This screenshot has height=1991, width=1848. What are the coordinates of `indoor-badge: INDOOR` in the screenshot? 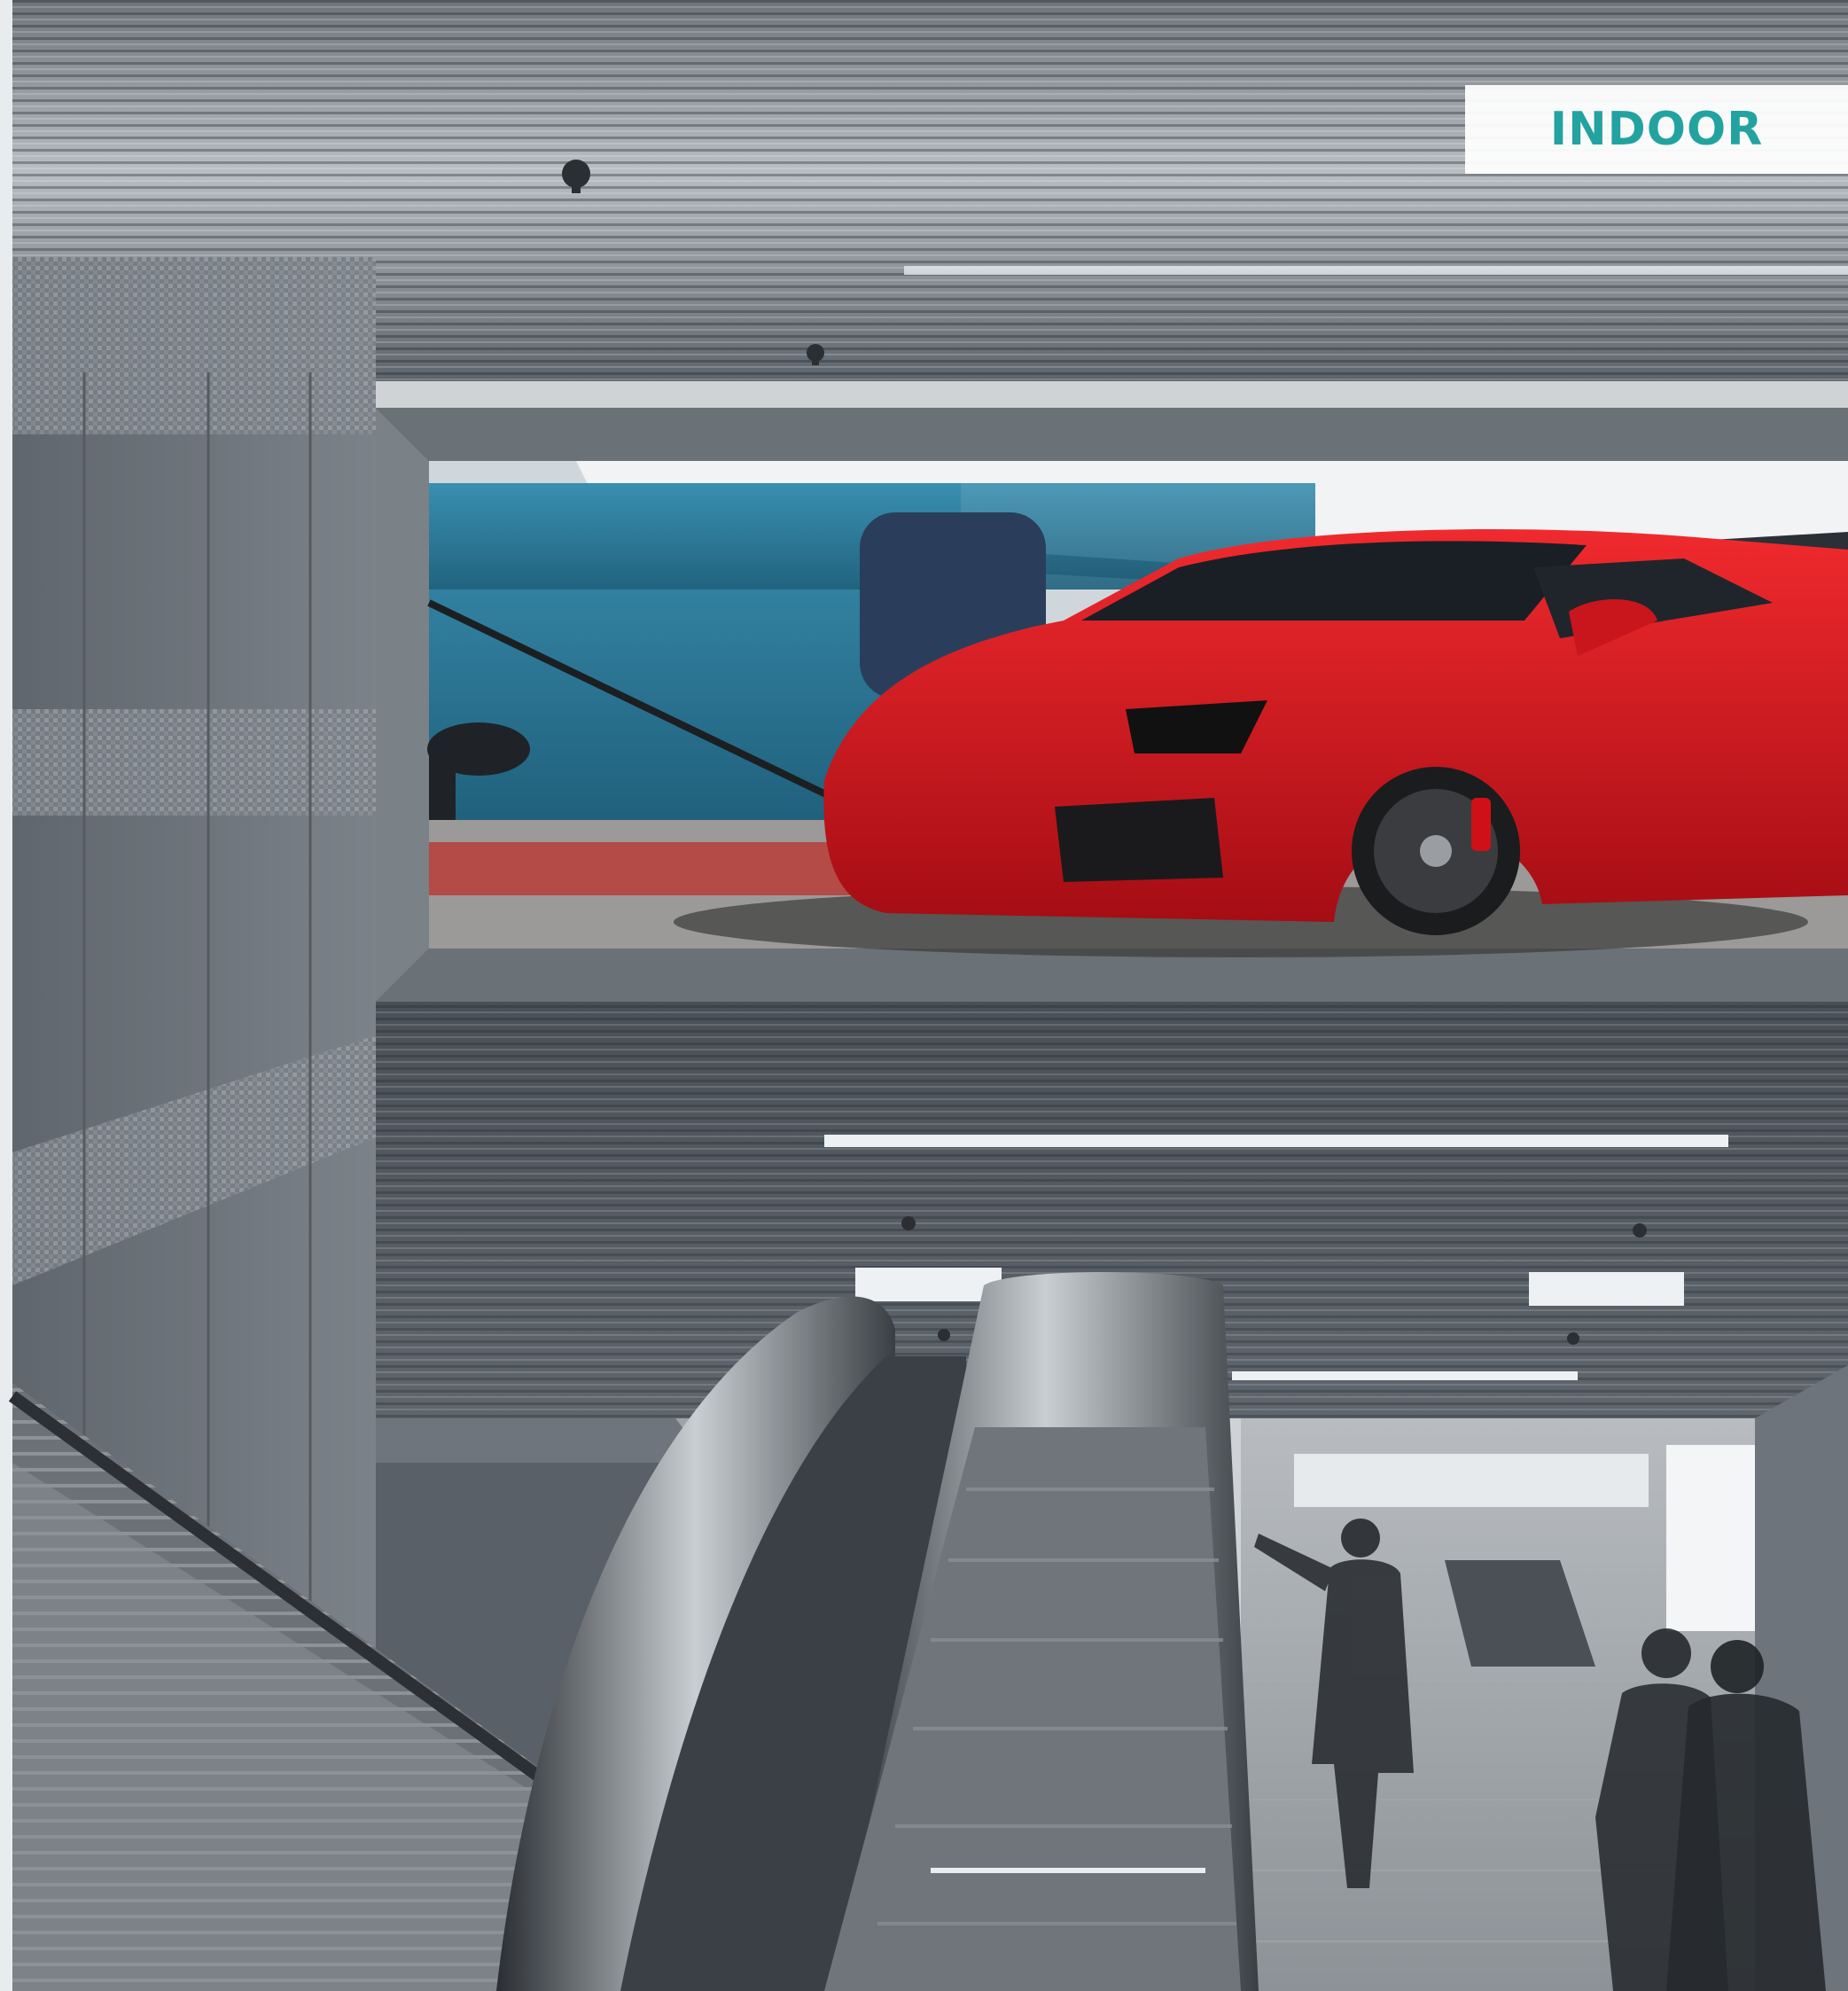 It's located at (1656, 129).